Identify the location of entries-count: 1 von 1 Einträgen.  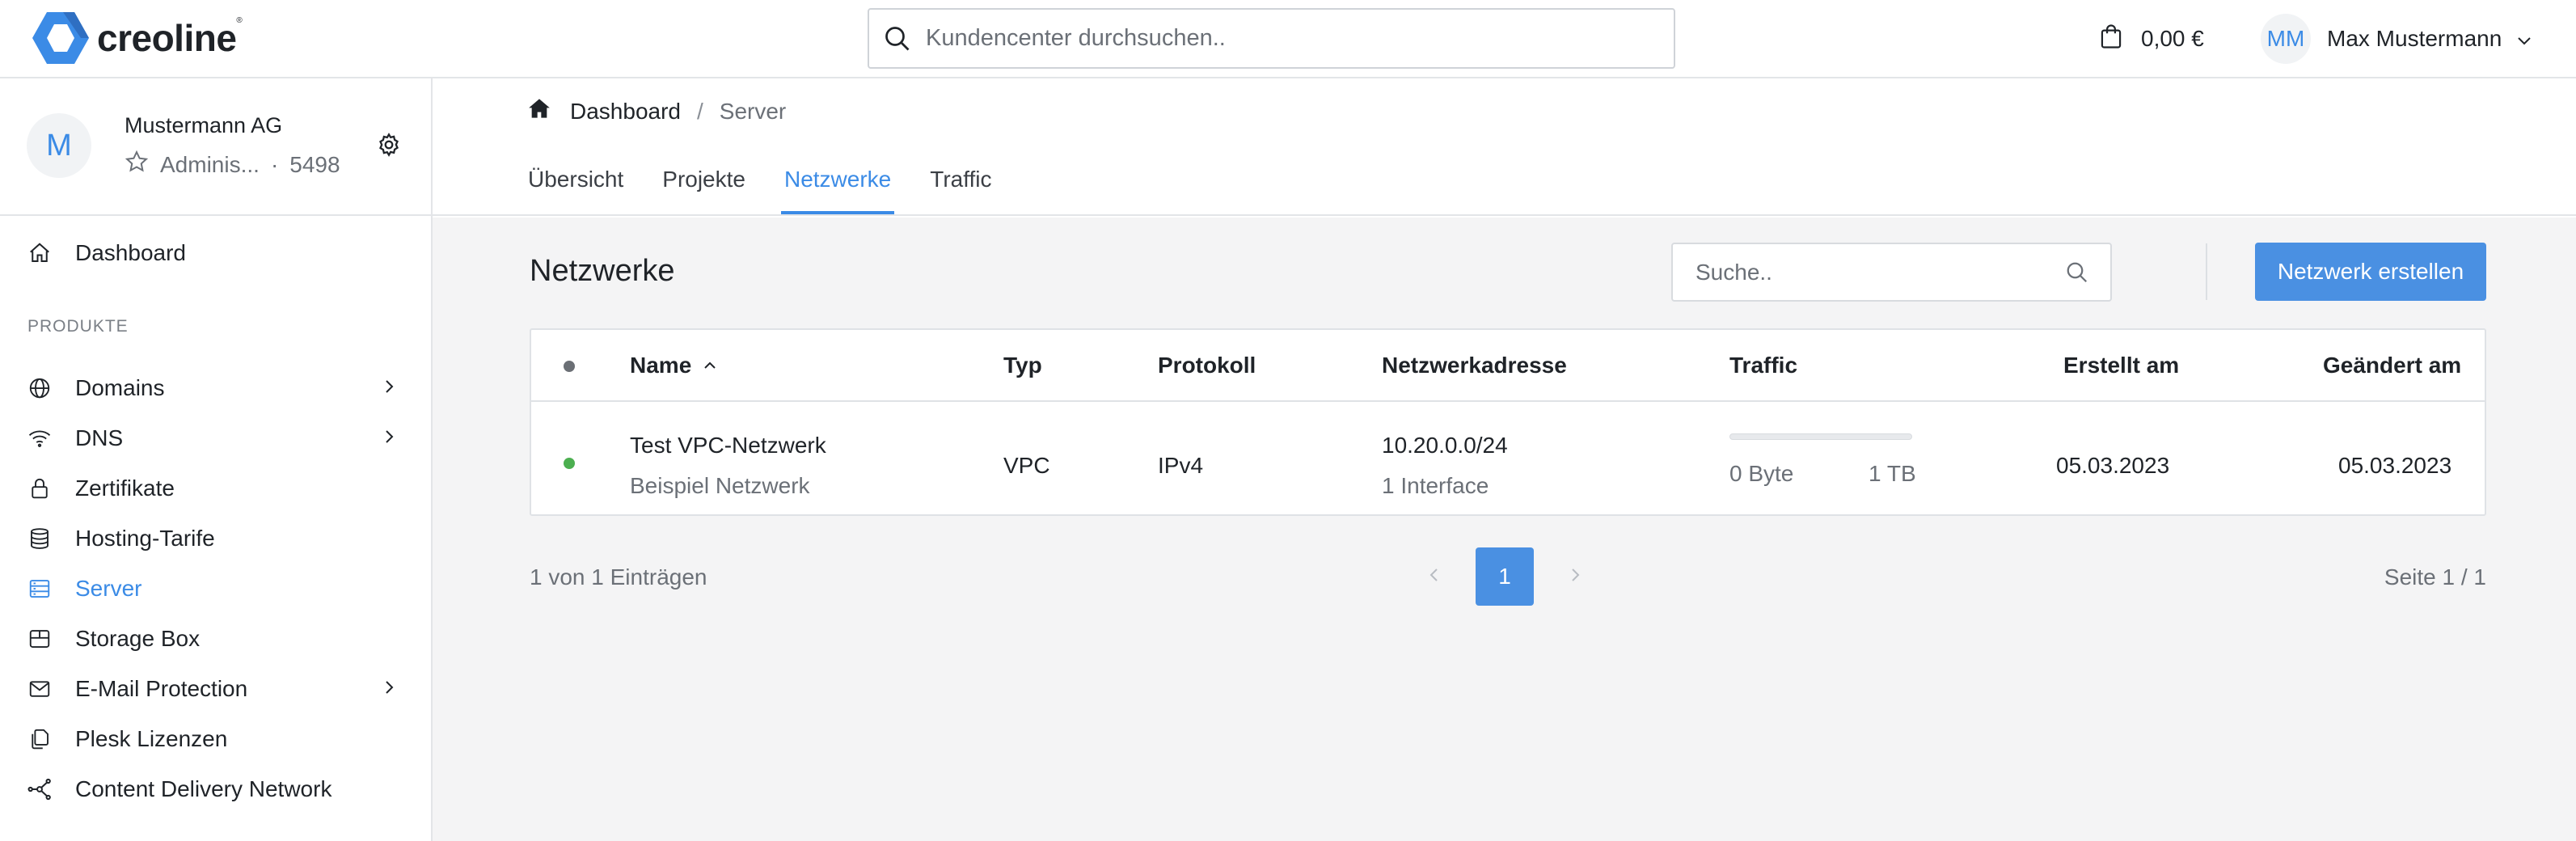
(618, 577).